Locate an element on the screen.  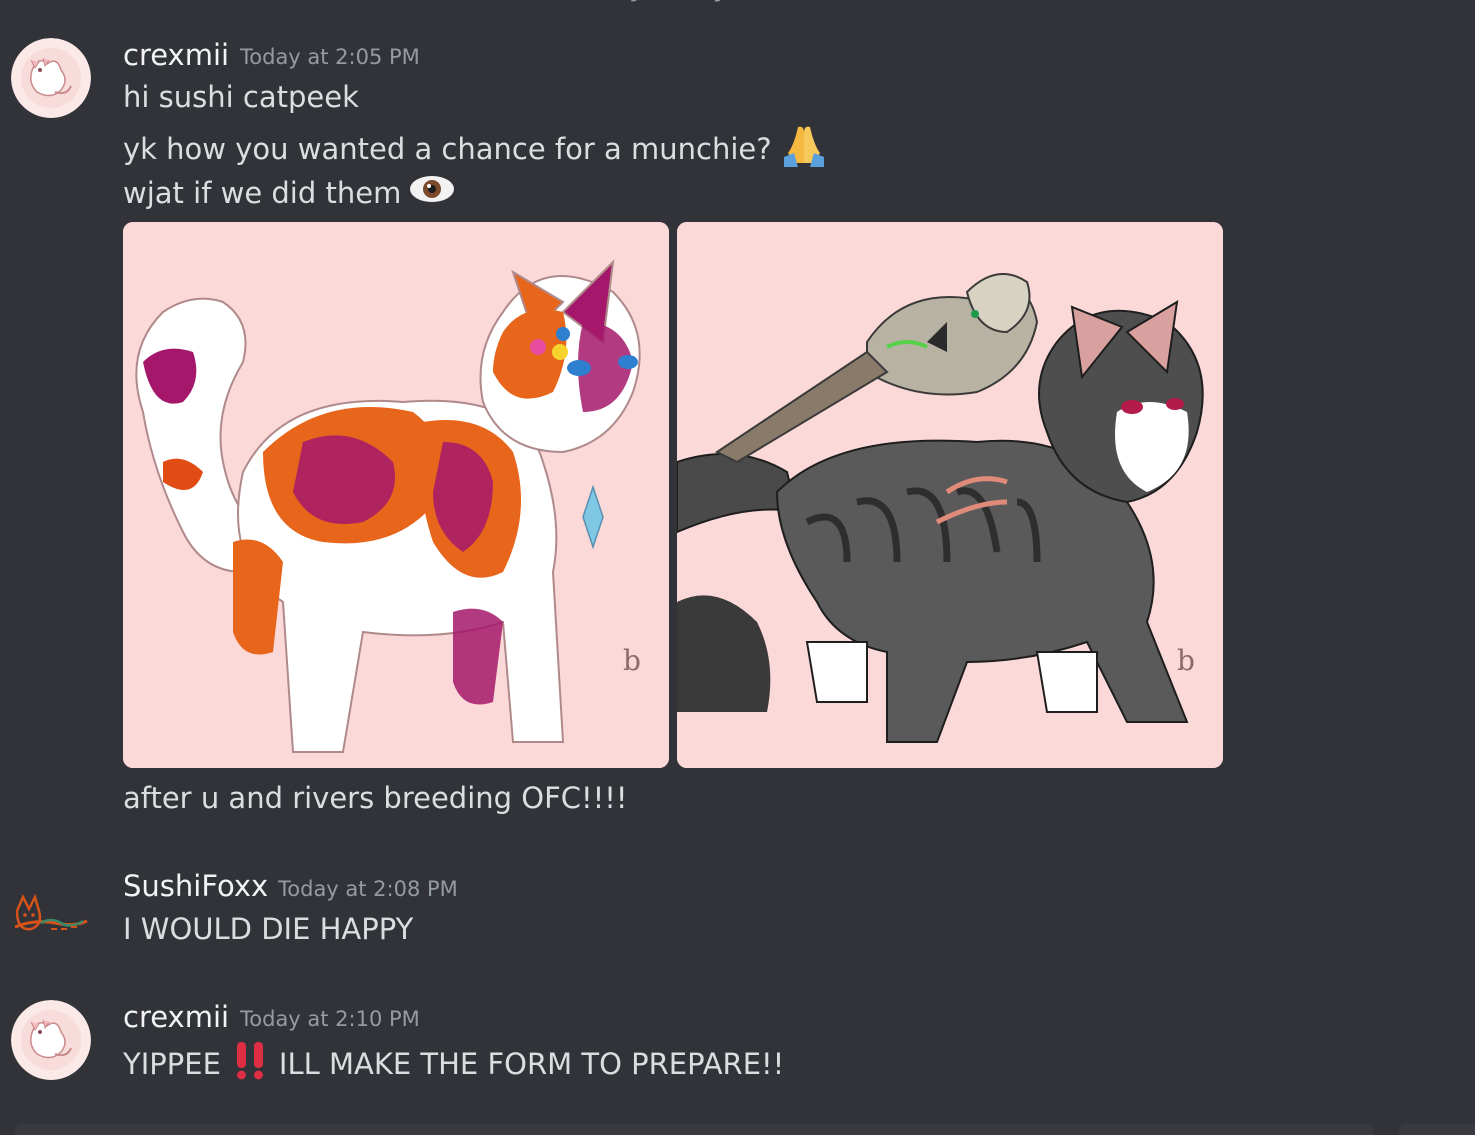
side-panel-edge is located at coordinates (1436, 1129).